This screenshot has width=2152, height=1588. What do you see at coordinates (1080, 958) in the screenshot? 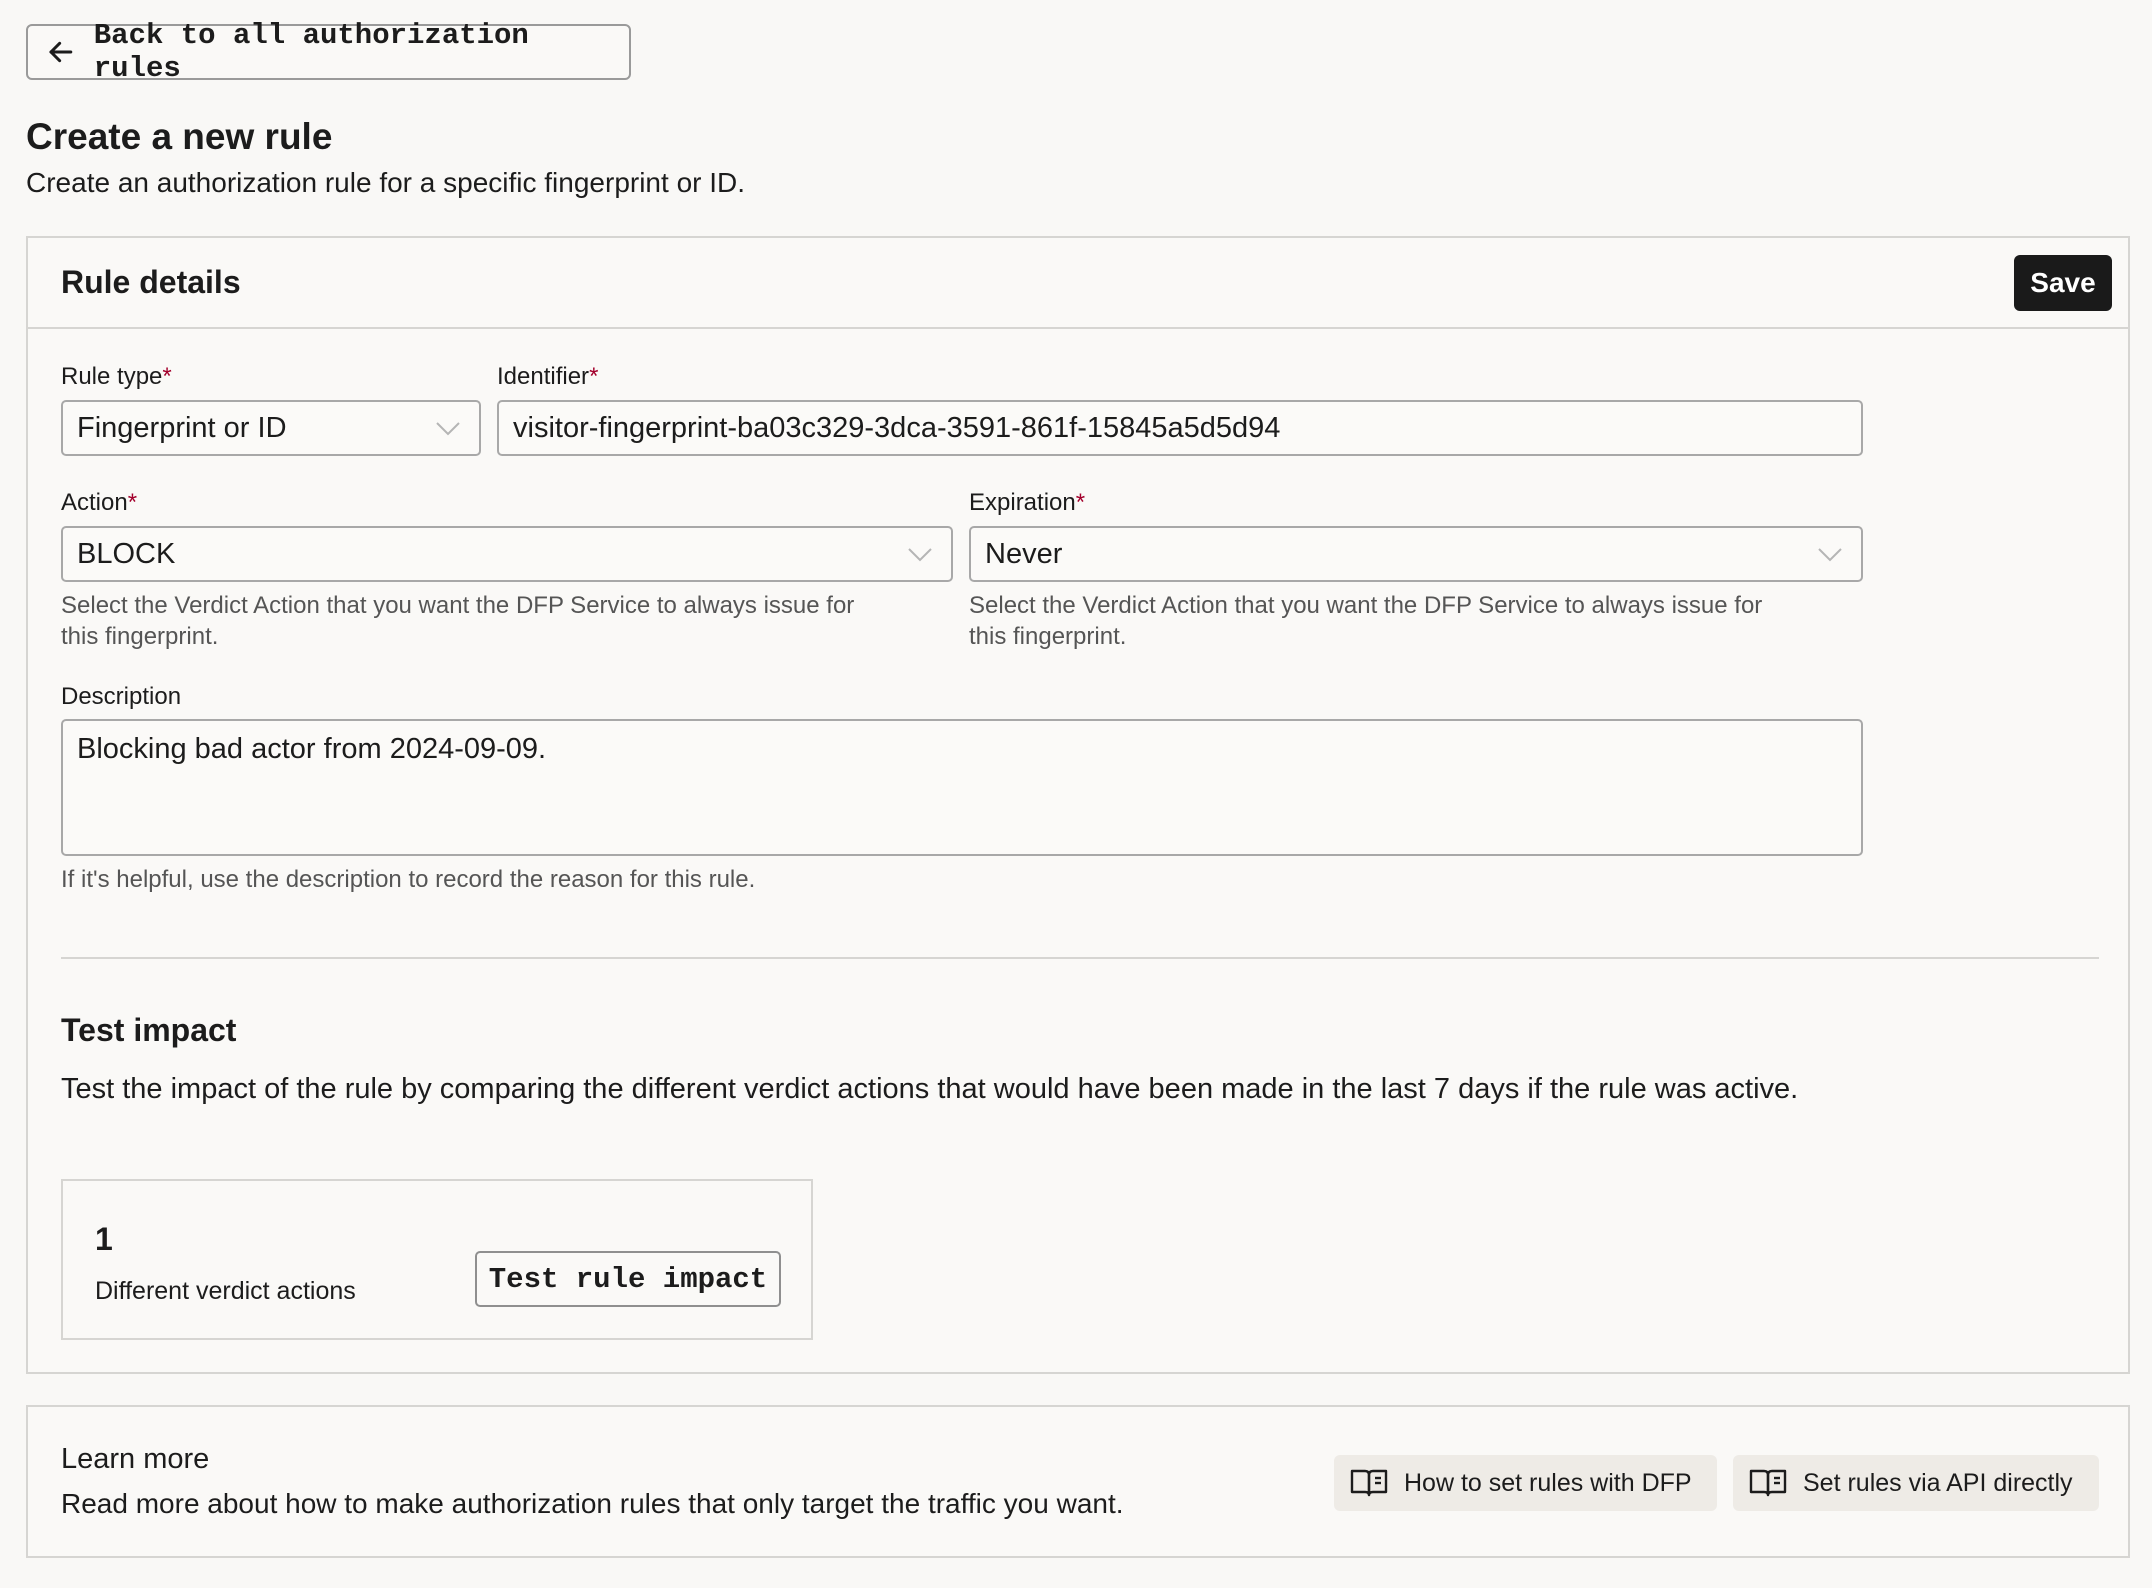
I see `section-divider` at bounding box center [1080, 958].